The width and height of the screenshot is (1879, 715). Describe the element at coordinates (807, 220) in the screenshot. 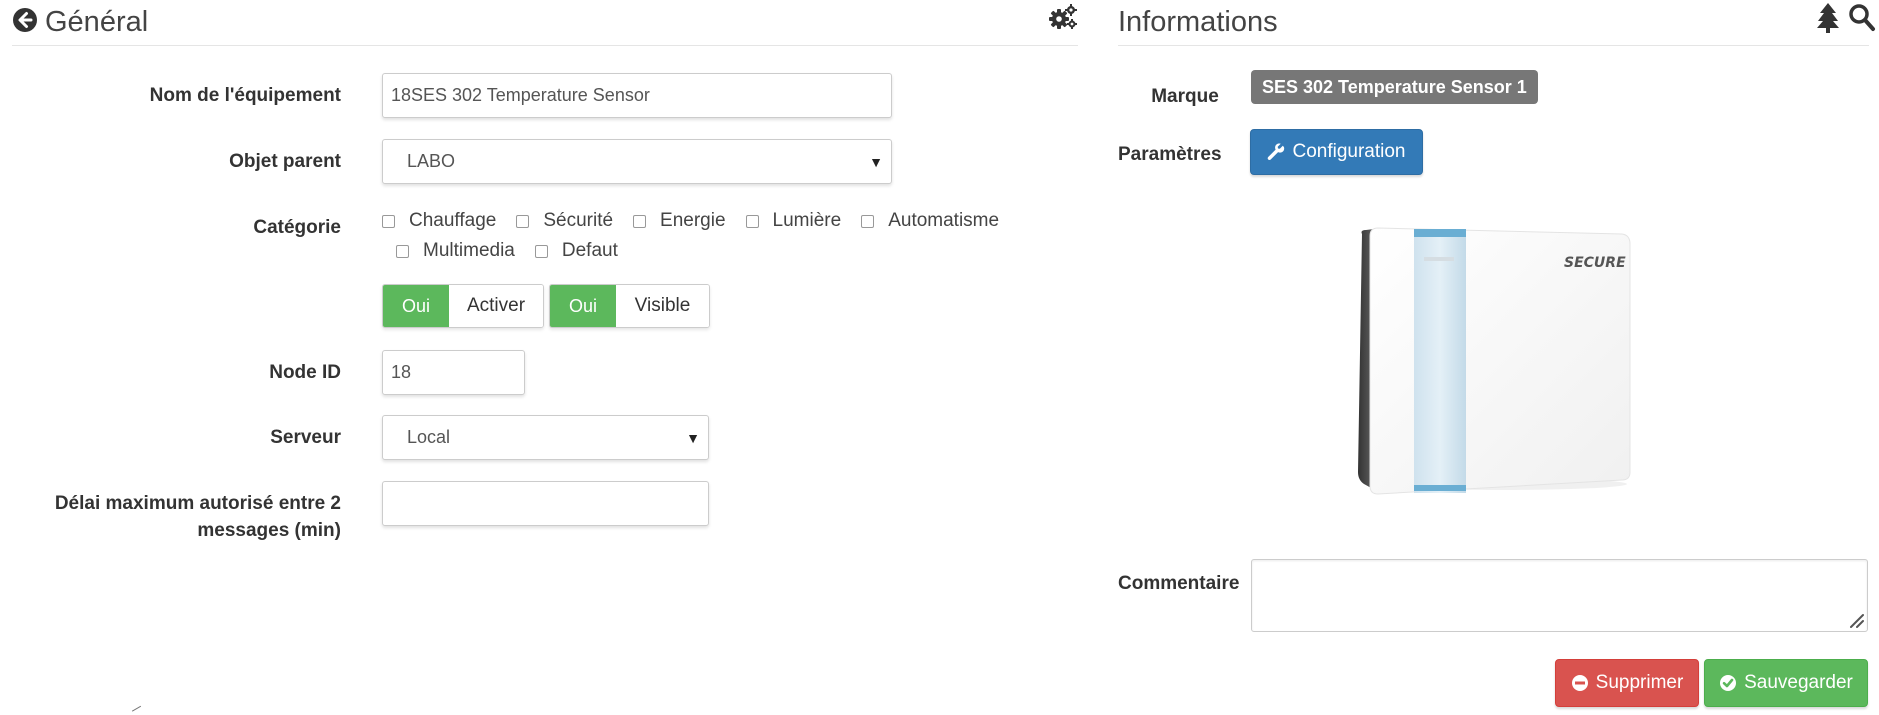

I see `category-lumiere-label: Lumière` at that location.